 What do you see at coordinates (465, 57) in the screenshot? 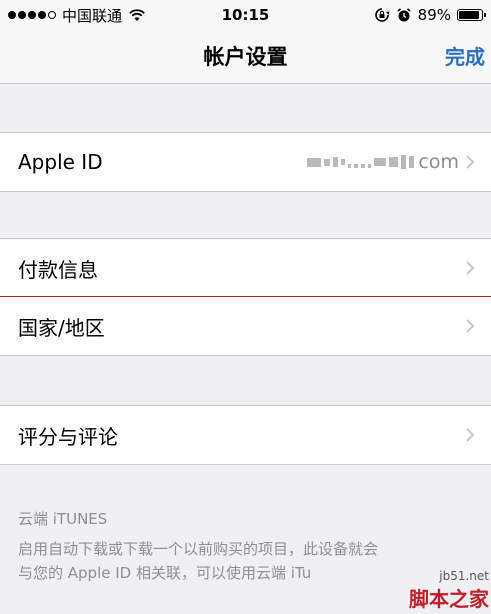
I see `done-button: 完成` at bounding box center [465, 57].